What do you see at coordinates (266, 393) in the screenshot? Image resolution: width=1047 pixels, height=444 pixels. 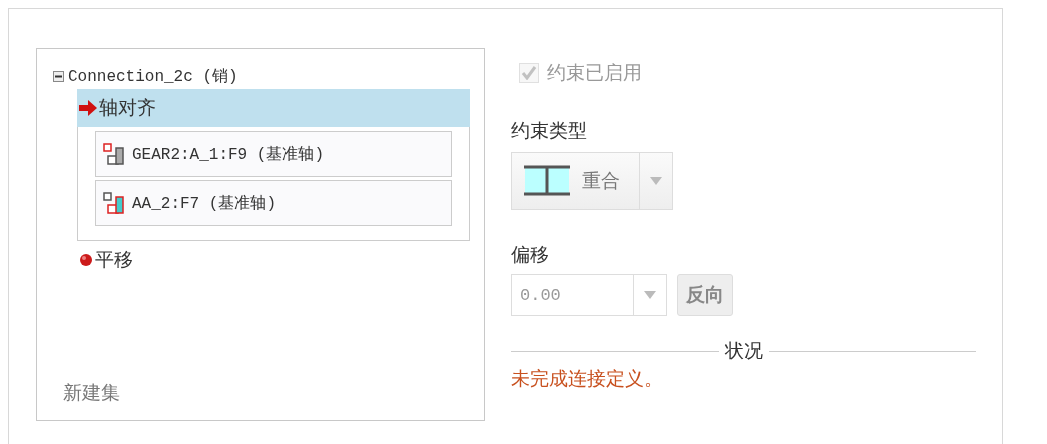 I see `new-set-link: 新建集` at bounding box center [266, 393].